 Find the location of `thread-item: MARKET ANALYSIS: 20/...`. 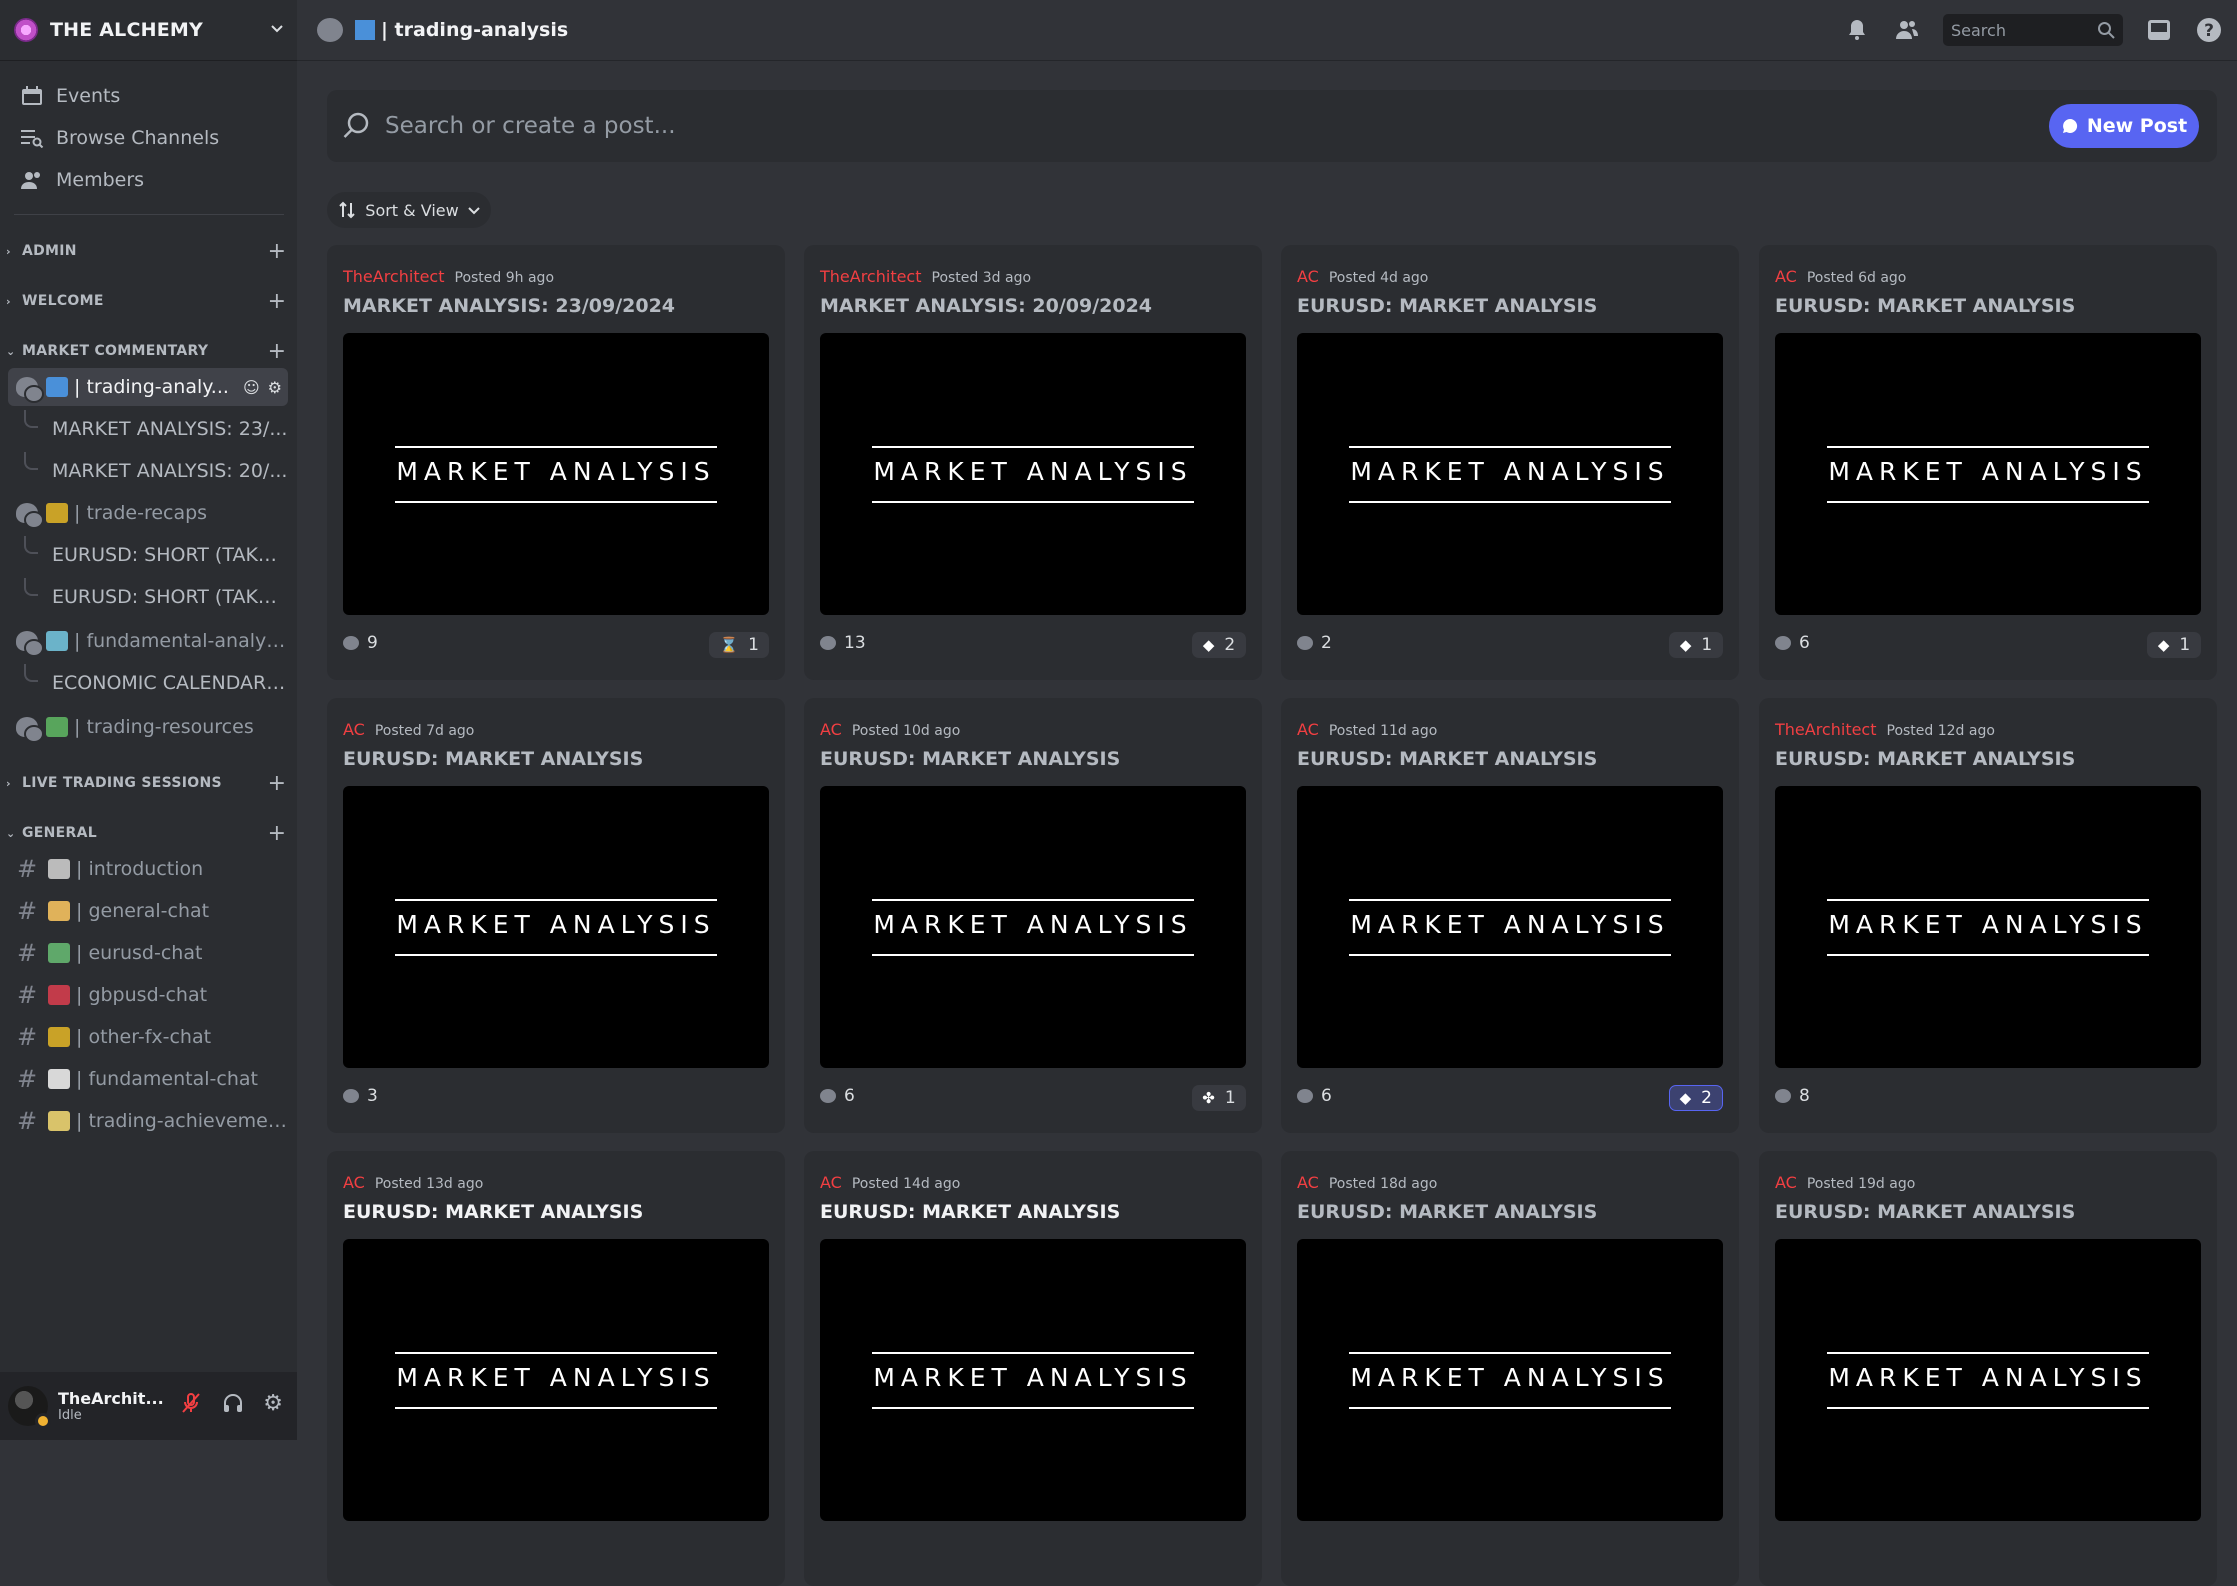

thread-item: MARKET ANALYSIS: 20/... is located at coordinates (156, 471).